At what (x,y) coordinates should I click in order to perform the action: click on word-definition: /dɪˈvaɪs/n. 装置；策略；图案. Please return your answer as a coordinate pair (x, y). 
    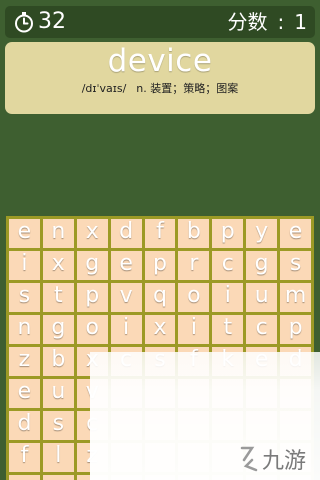
    Looking at the image, I should click on (160, 89).